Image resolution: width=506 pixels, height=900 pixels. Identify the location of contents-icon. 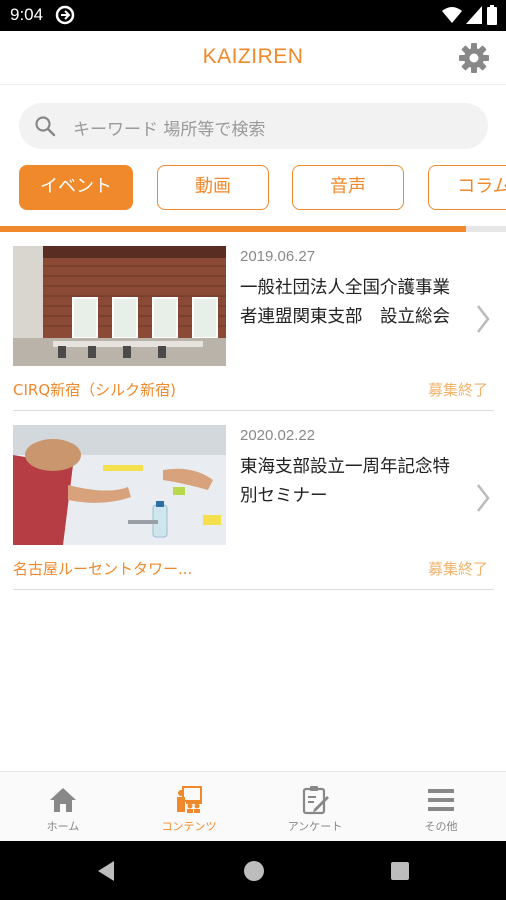
(189, 799).